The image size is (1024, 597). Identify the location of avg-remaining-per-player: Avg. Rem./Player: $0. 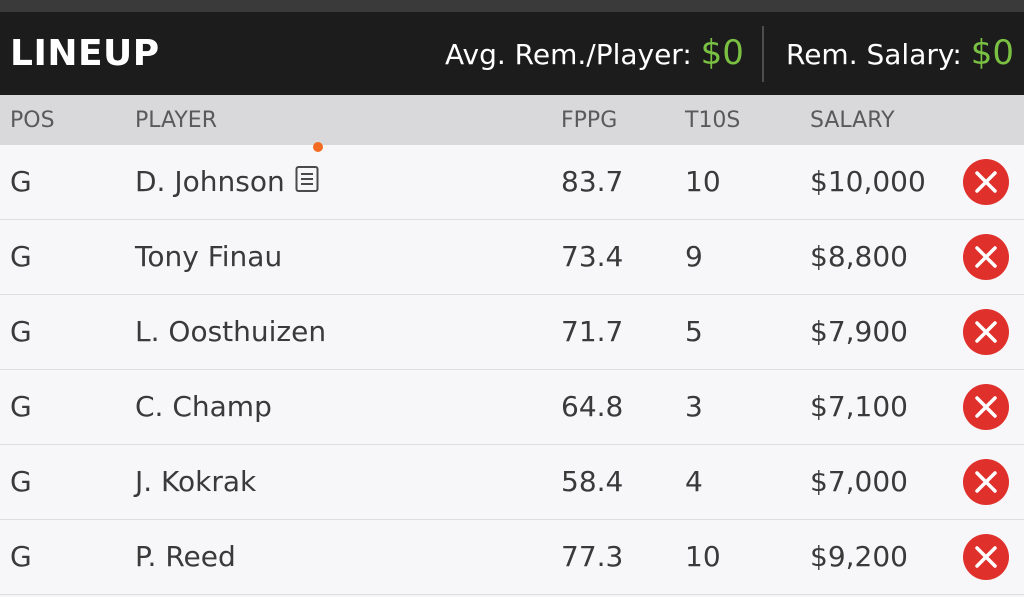
(594, 53).